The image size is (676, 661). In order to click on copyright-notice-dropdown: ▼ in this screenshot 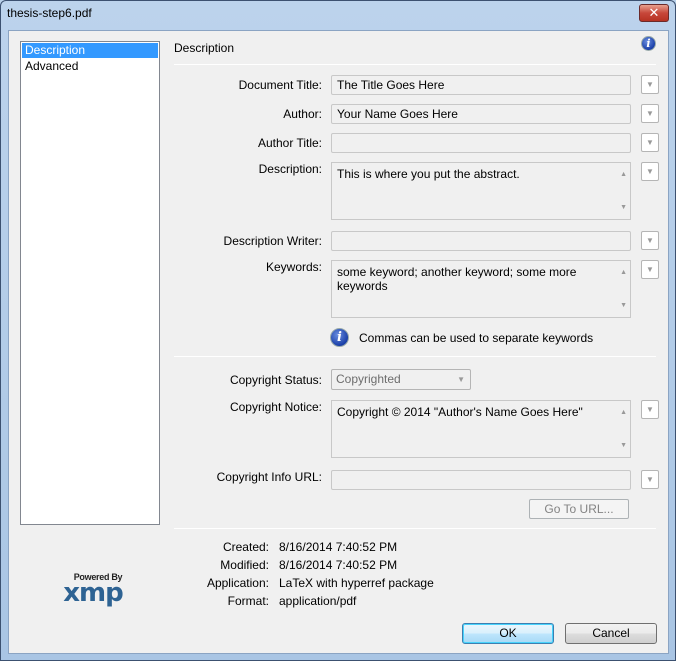, I will do `click(650, 409)`.